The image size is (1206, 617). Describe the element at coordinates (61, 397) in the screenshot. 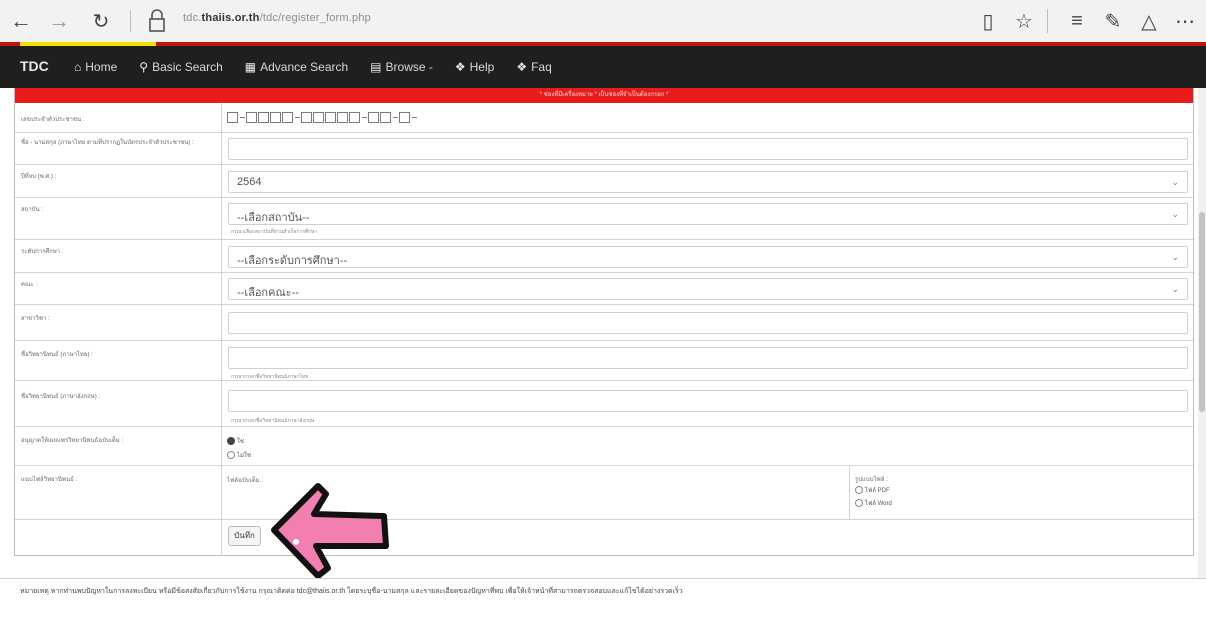

I see `thesis-en-label: ชื่อวิทยานิพนธ์ (ภาษาอังกฤษ) :` at that location.